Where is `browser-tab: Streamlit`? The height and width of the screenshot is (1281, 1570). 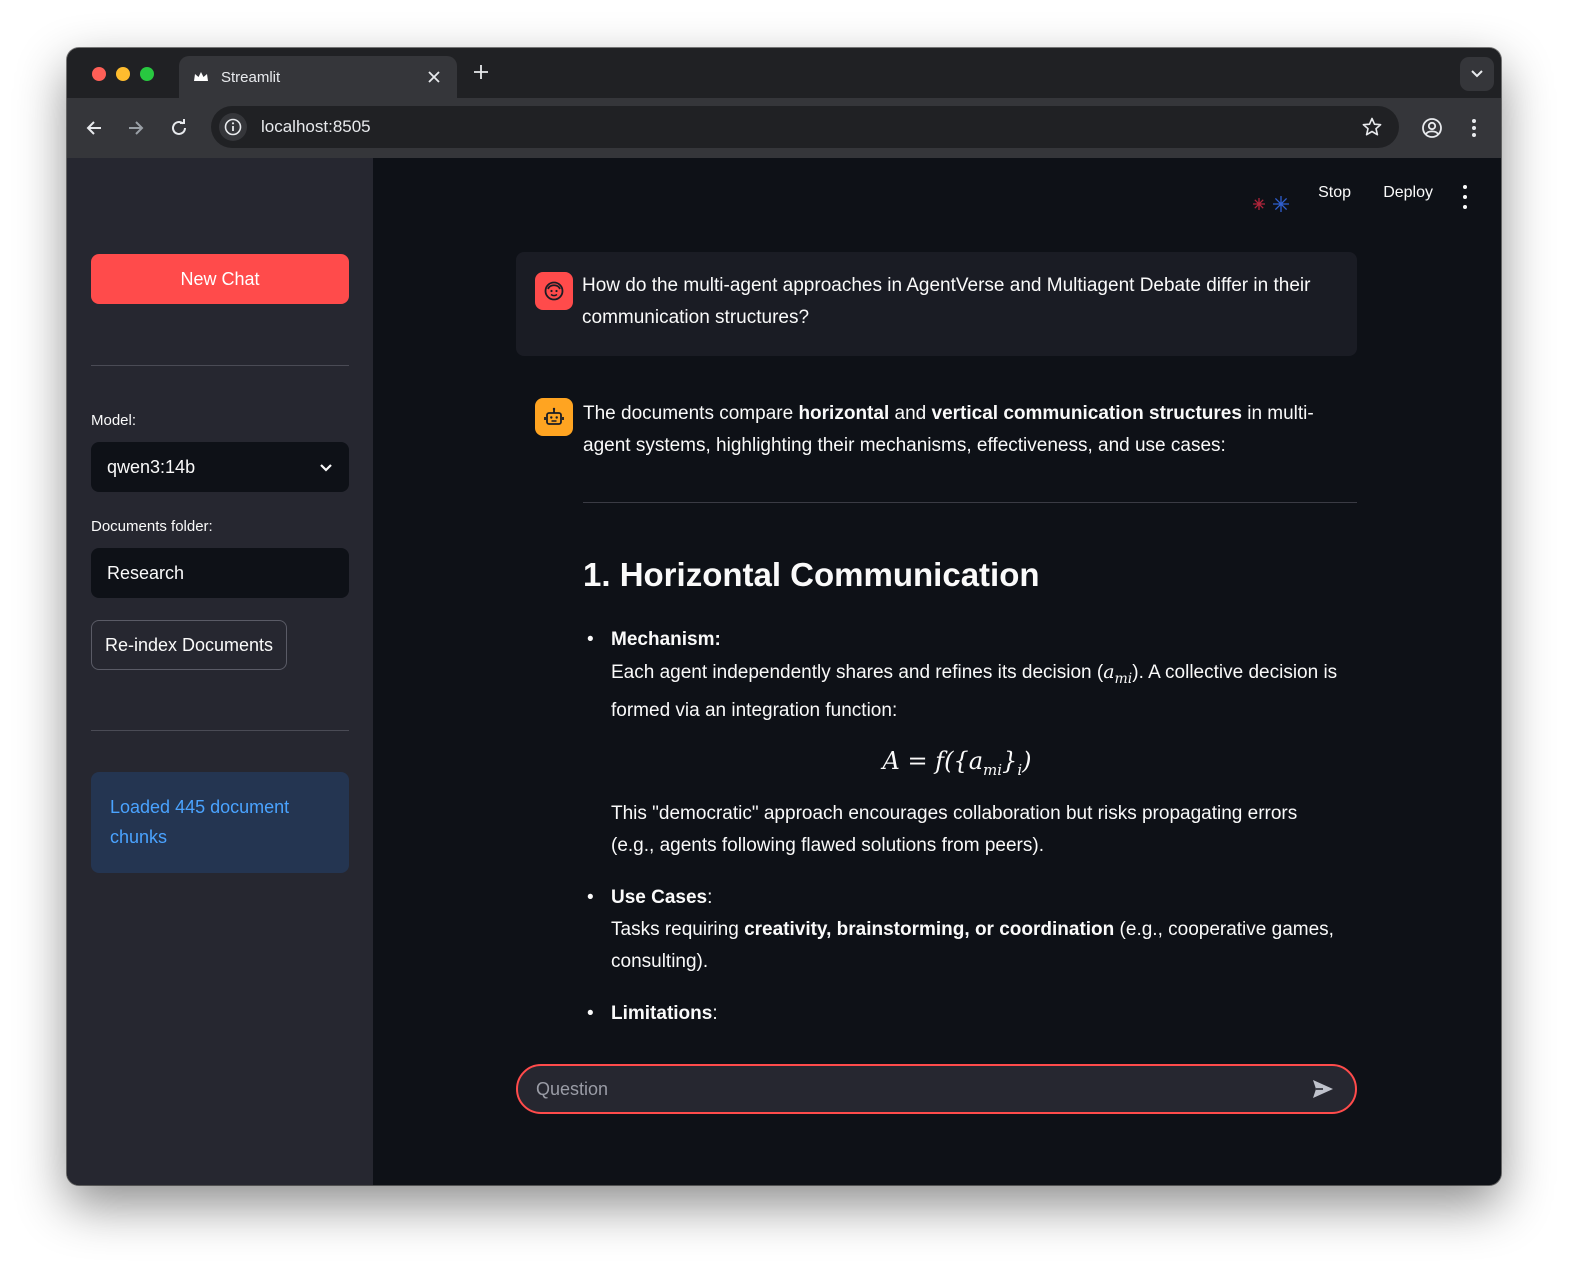 browser-tab: Streamlit is located at coordinates (318, 77).